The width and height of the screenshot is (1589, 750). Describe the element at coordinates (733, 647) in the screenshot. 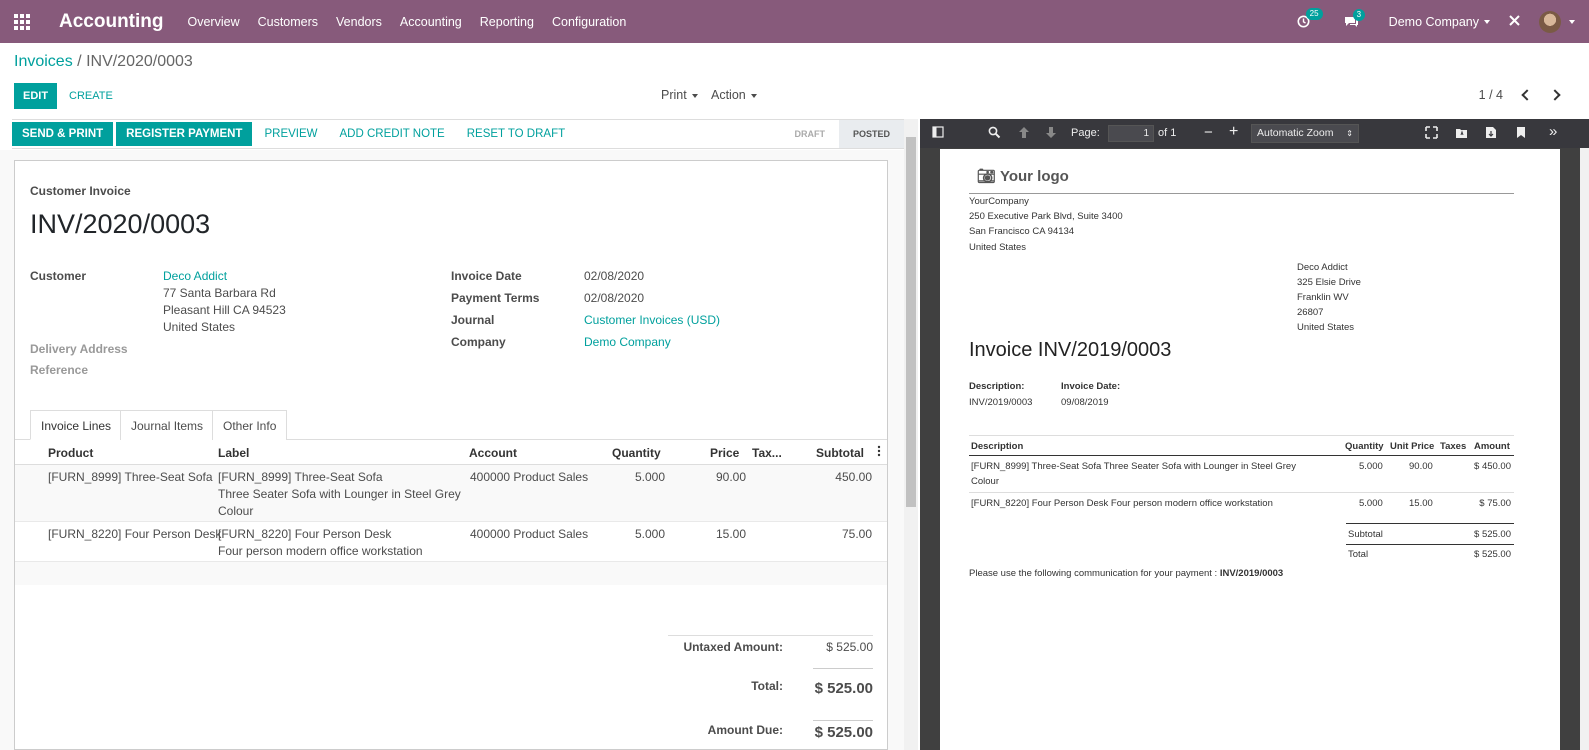

I see `untaxed-amount-label: Untaxed Amount:` at that location.